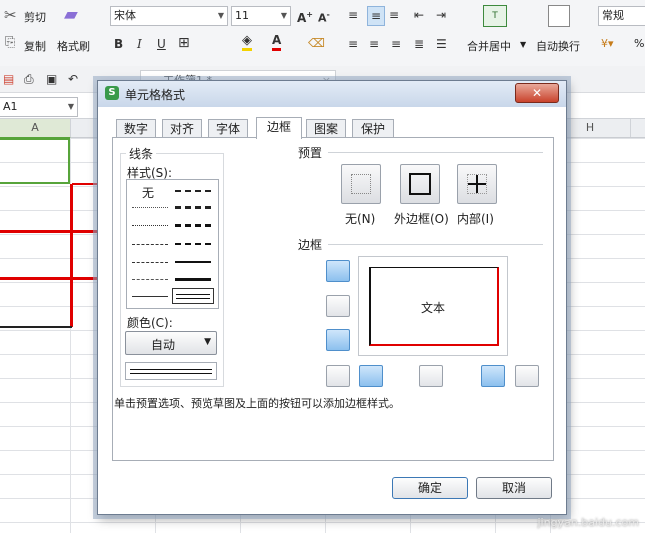  What do you see at coordinates (639, 43) in the screenshot?
I see `percent-icon: %` at bounding box center [639, 43].